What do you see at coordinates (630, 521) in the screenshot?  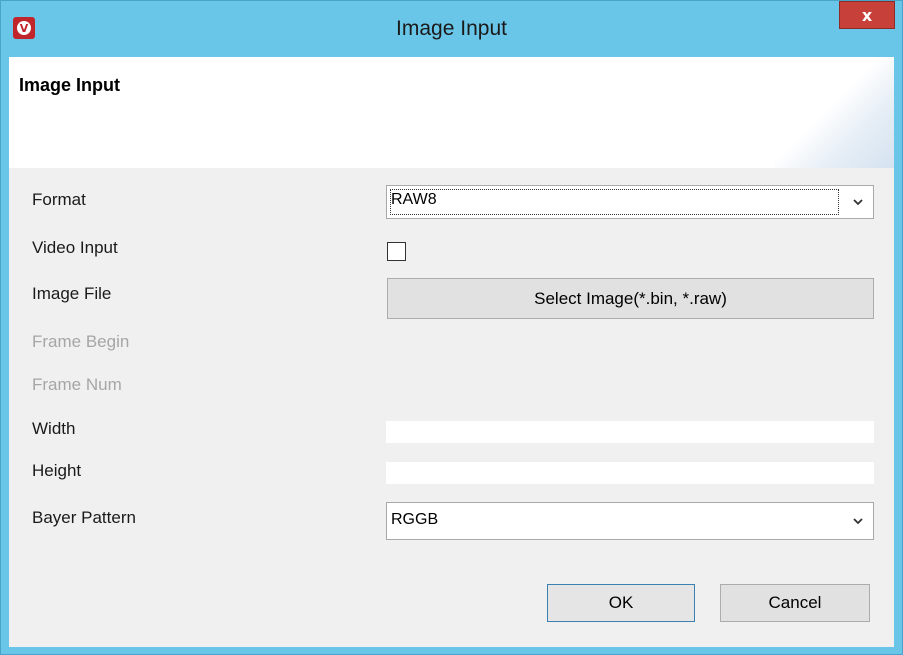 I see `bayer-pattern-select: RGGB` at bounding box center [630, 521].